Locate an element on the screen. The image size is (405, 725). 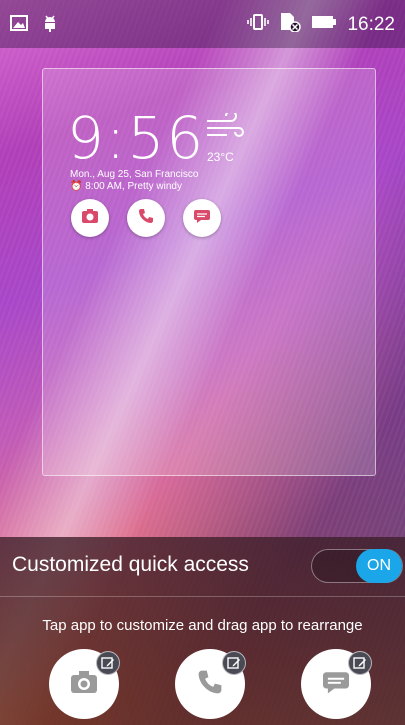
clock-temperature: 23°C is located at coordinates (220, 157).